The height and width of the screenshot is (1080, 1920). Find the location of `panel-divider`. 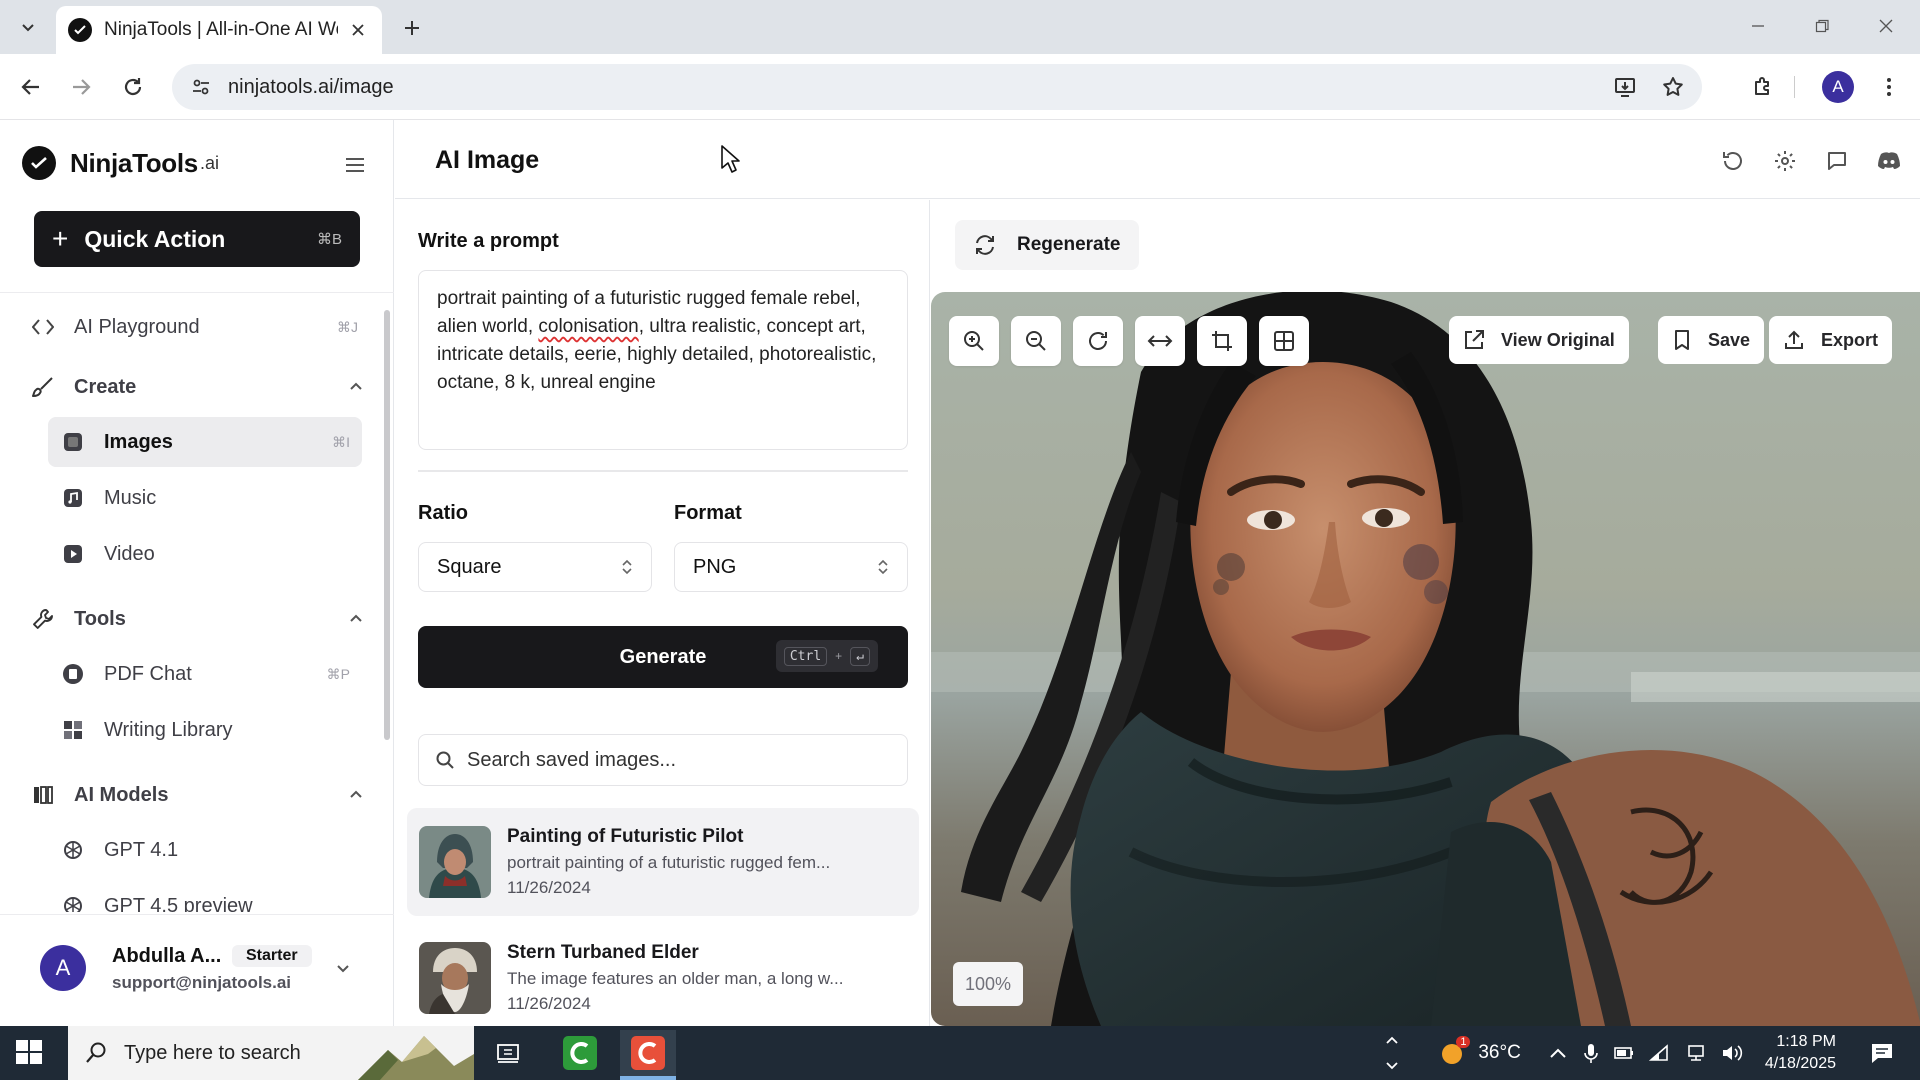

panel-divider is located at coordinates (663, 471).